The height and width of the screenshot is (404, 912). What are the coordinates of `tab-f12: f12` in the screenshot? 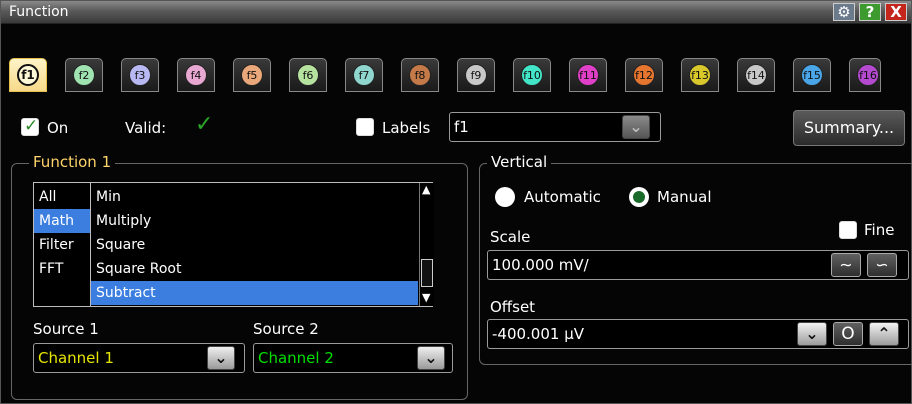 It's located at (644, 75).